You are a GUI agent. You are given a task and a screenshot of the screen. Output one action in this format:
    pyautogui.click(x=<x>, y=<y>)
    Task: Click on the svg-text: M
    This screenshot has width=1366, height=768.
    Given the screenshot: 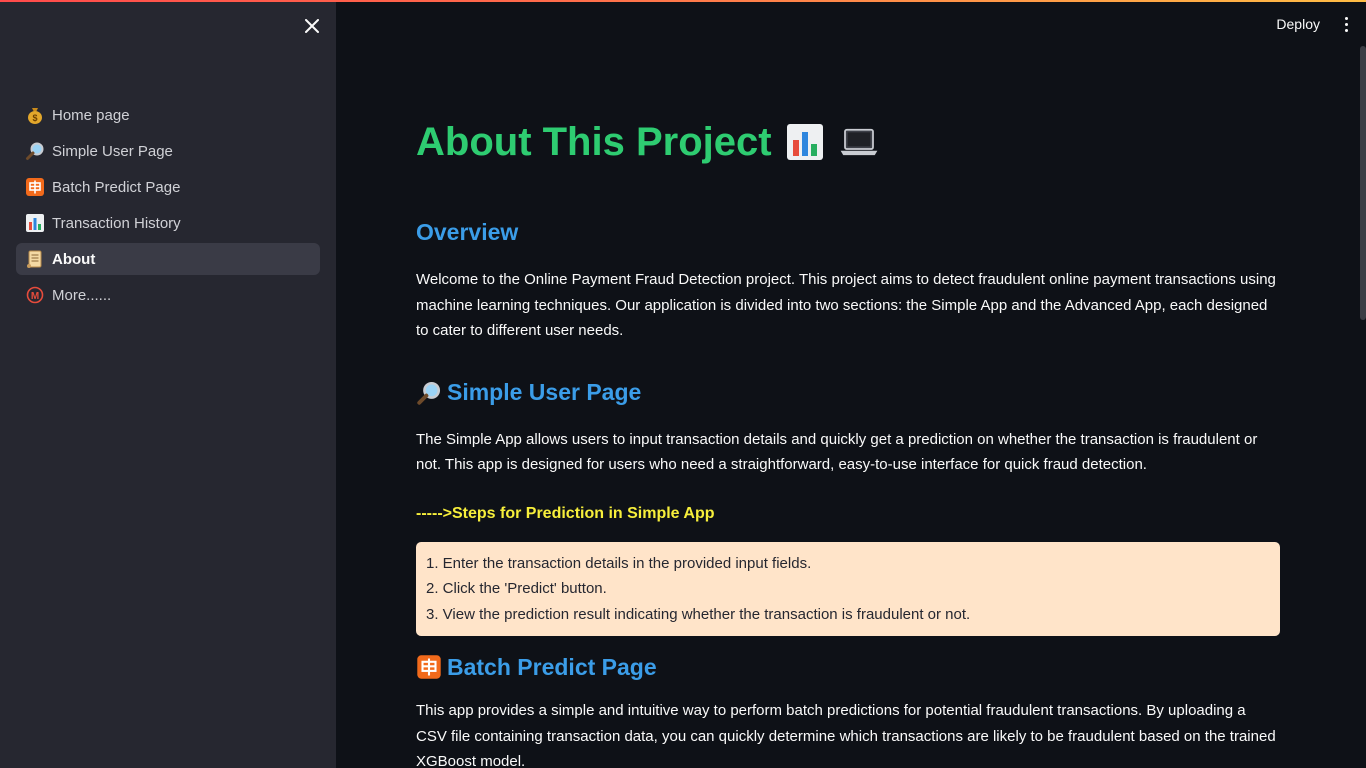 What is the action you would take?
    pyautogui.click(x=35, y=296)
    